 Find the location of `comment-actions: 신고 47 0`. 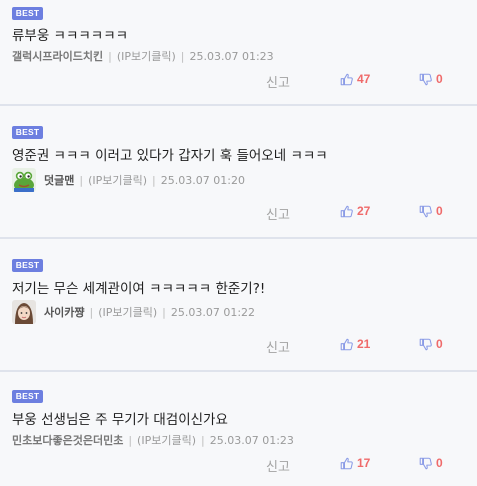

comment-actions: 신고 47 0 is located at coordinates (238, 82).